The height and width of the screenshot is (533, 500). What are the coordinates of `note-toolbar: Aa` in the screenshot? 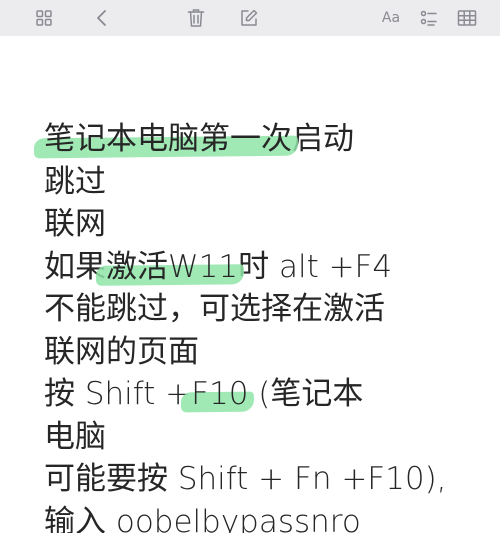 It's located at (250, 18).